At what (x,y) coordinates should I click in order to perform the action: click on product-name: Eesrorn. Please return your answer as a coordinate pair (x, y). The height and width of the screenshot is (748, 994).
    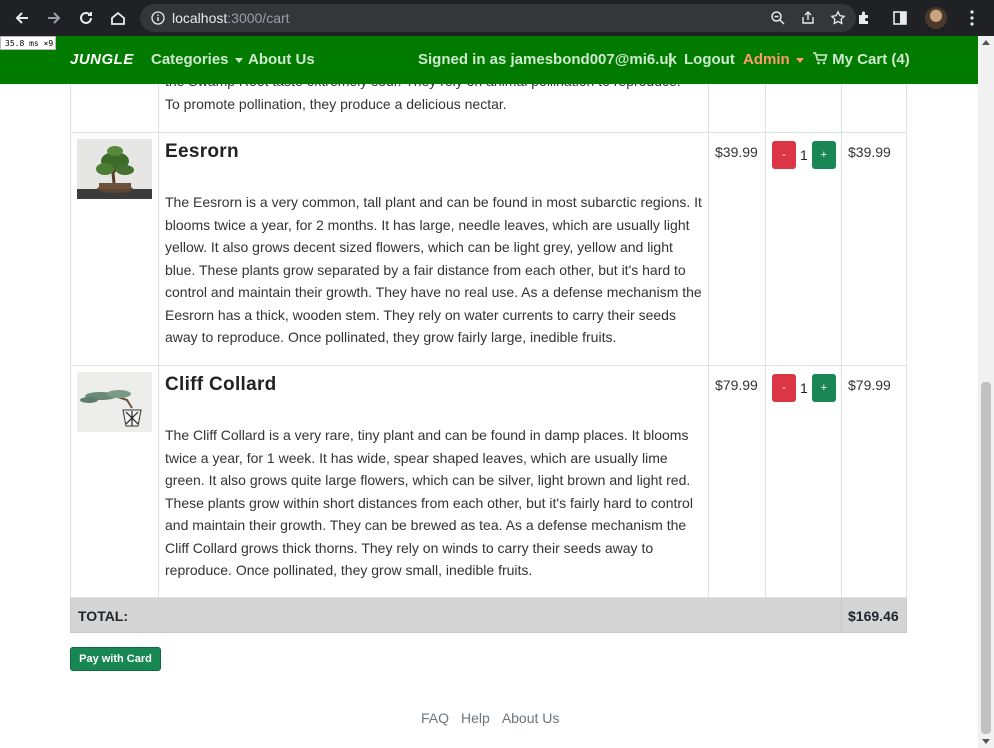
    Looking at the image, I should click on (433, 152).